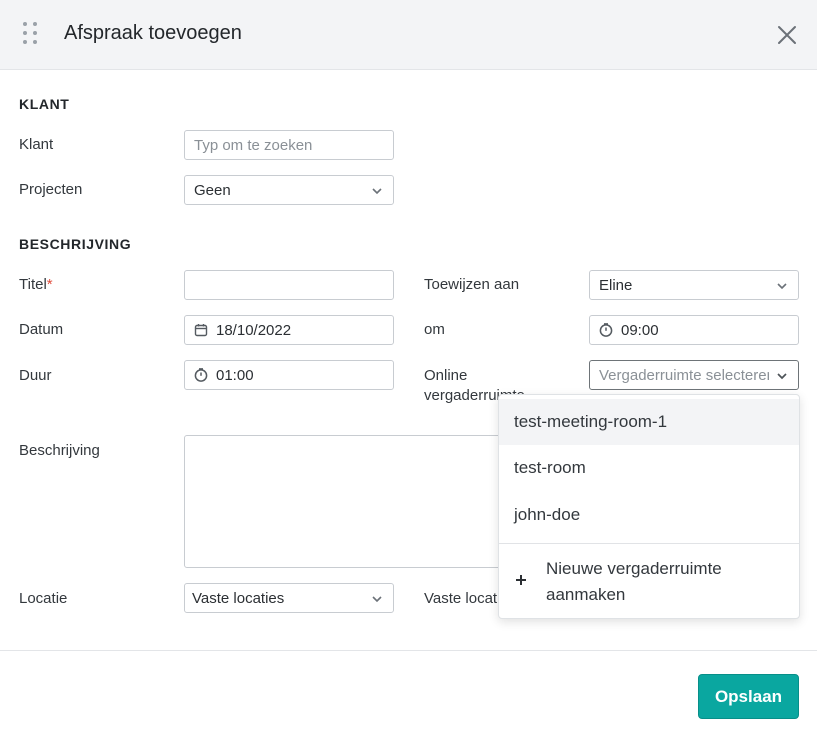 The height and width of the screenshot is (733, 817). I want to click on vaste-locatie-label: Vaste locatie, so click(466, 598).